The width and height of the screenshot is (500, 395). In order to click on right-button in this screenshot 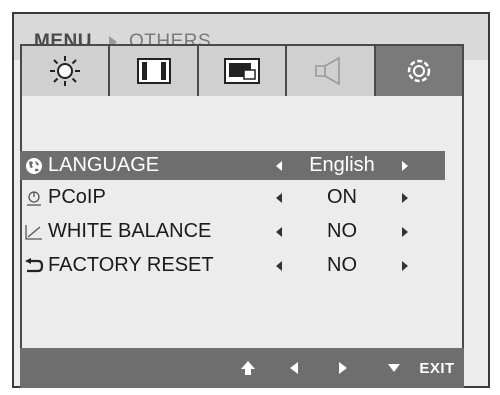, I will do `click(343, 368)`.